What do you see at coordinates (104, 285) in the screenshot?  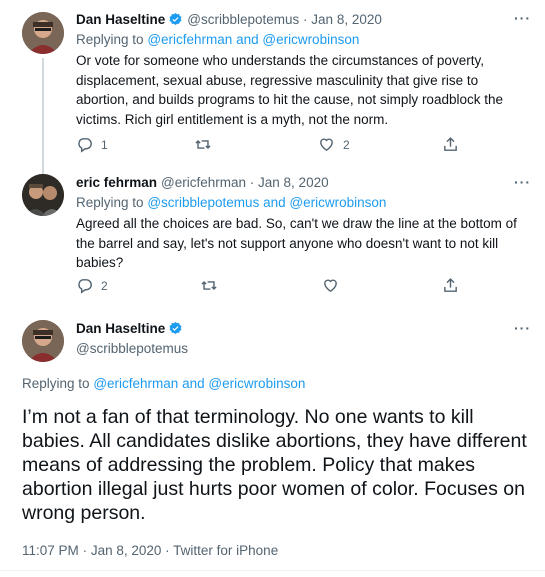 I see `reply-count: 2` at bounding box center [104, 285].